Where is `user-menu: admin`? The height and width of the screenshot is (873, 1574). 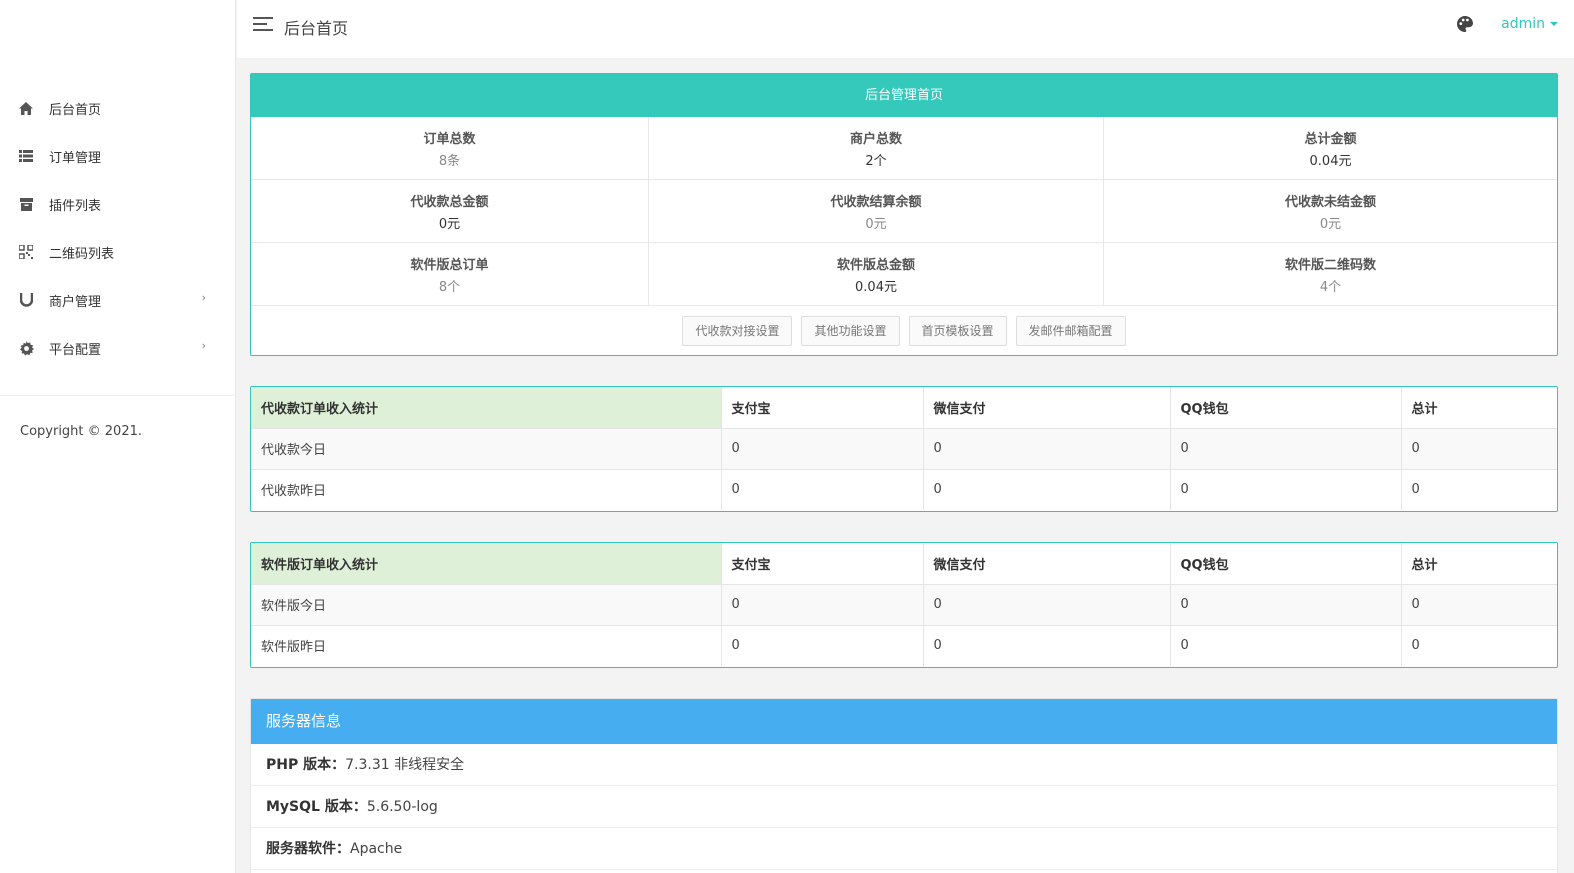 user-menu: admin is located at coordinates (1529, 24).